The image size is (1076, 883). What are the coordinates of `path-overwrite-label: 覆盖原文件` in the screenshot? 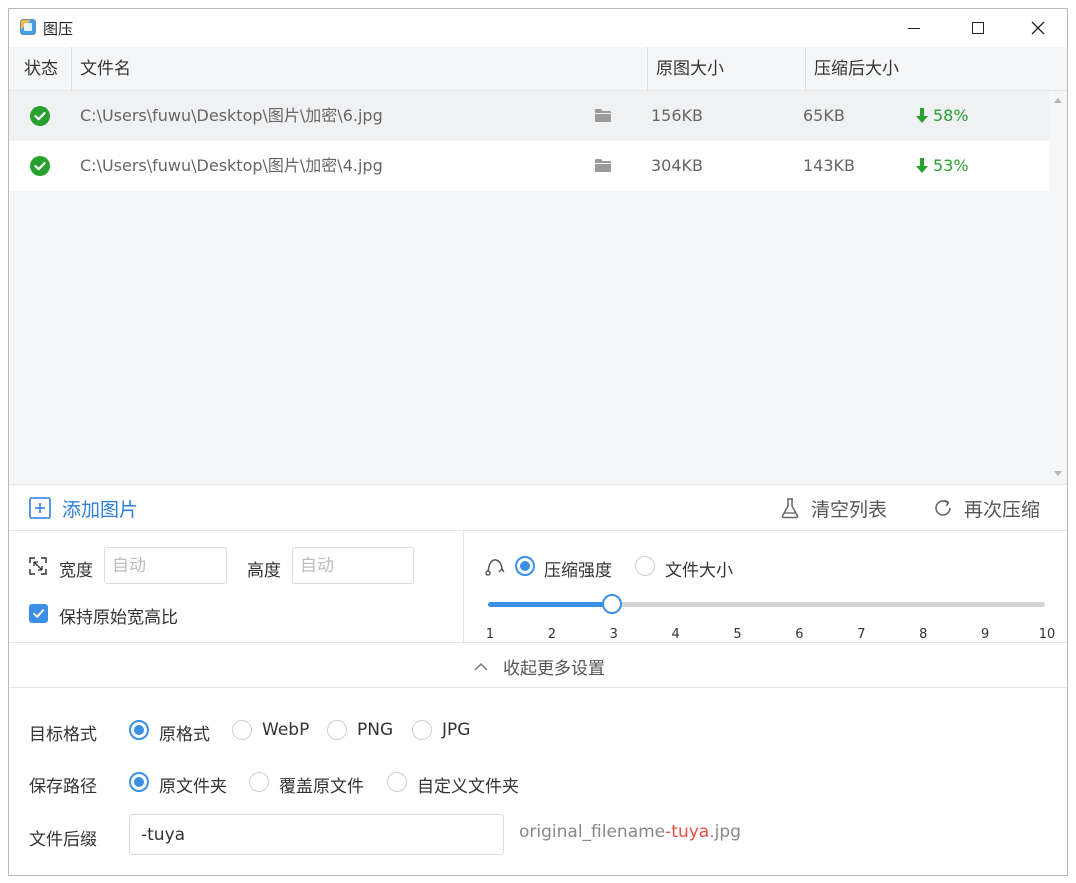 It's located at (321, 784).